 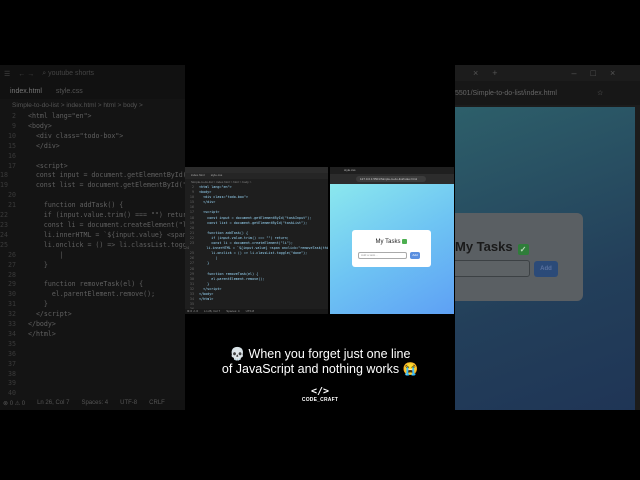 I want to click on line-text: el.parentElement.remove();, so click(x=92, y=294).